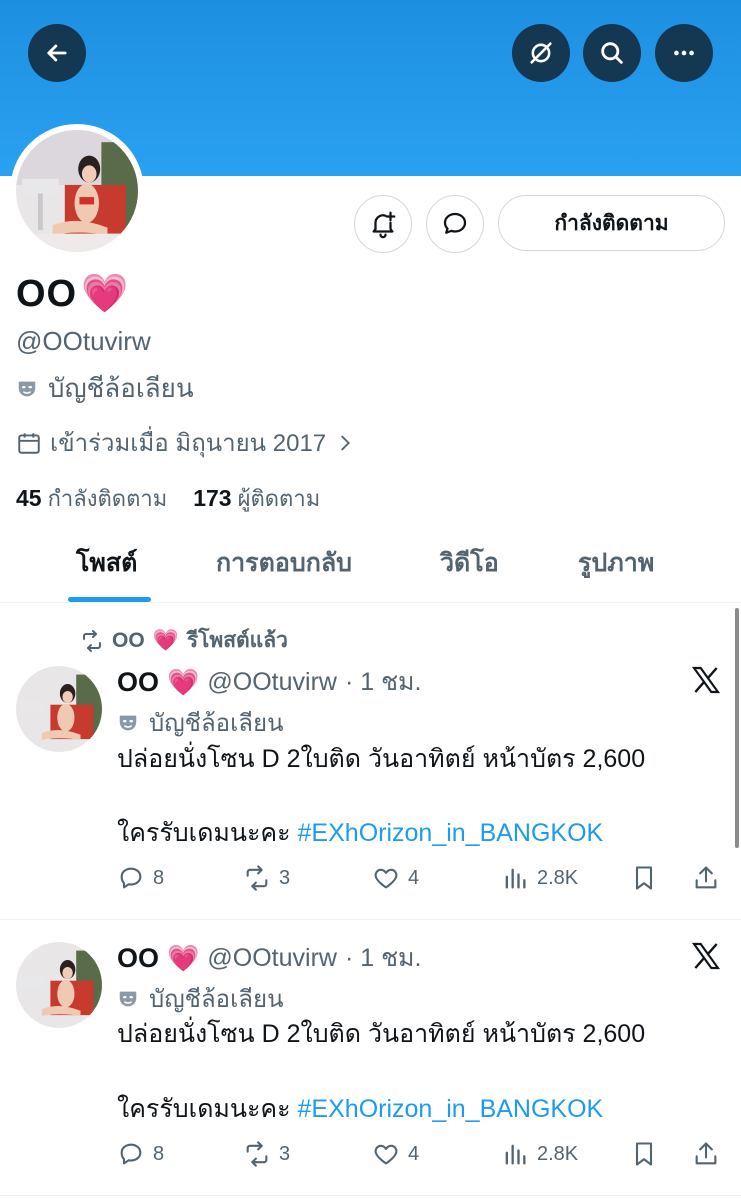 This screenshot has height=1199, width=741. I want to click on share-icon, so click(706, 877).